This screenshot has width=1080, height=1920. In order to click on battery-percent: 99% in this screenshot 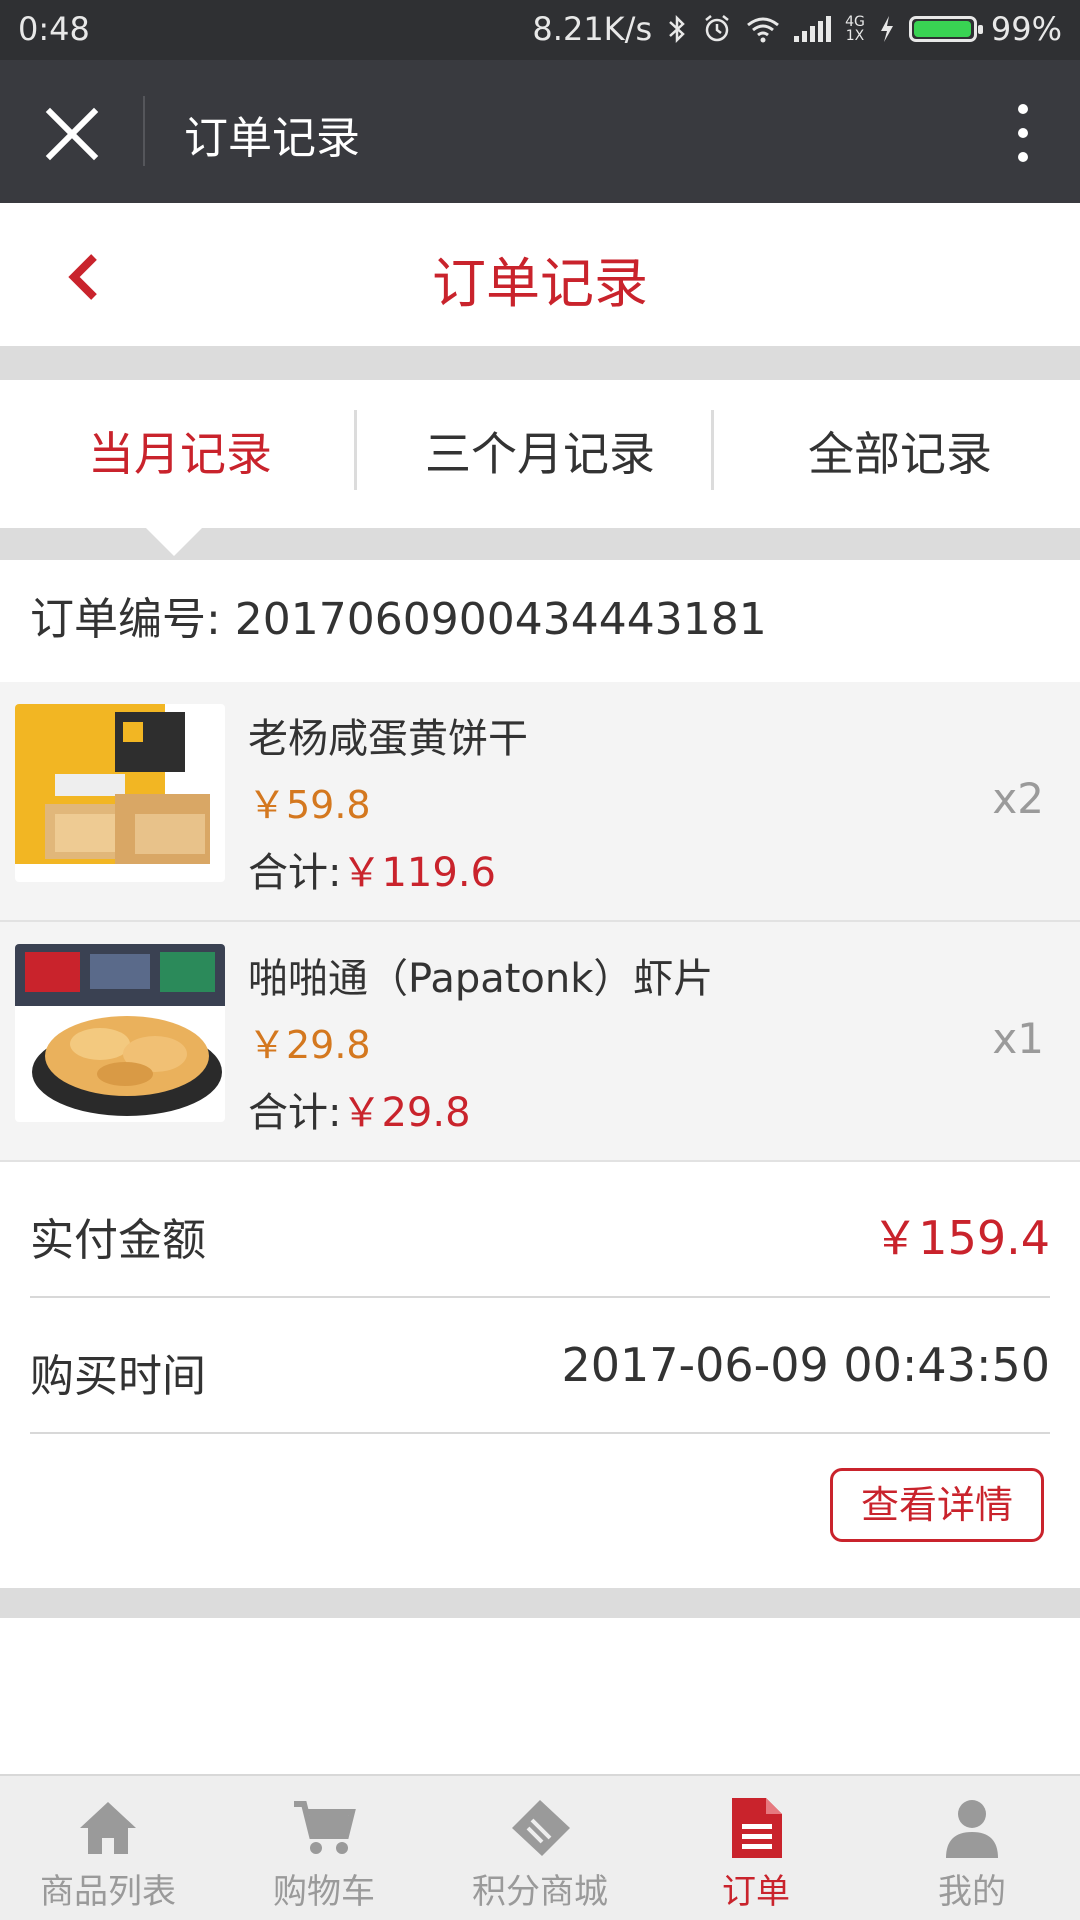, I will do `click(1026, 29)`.